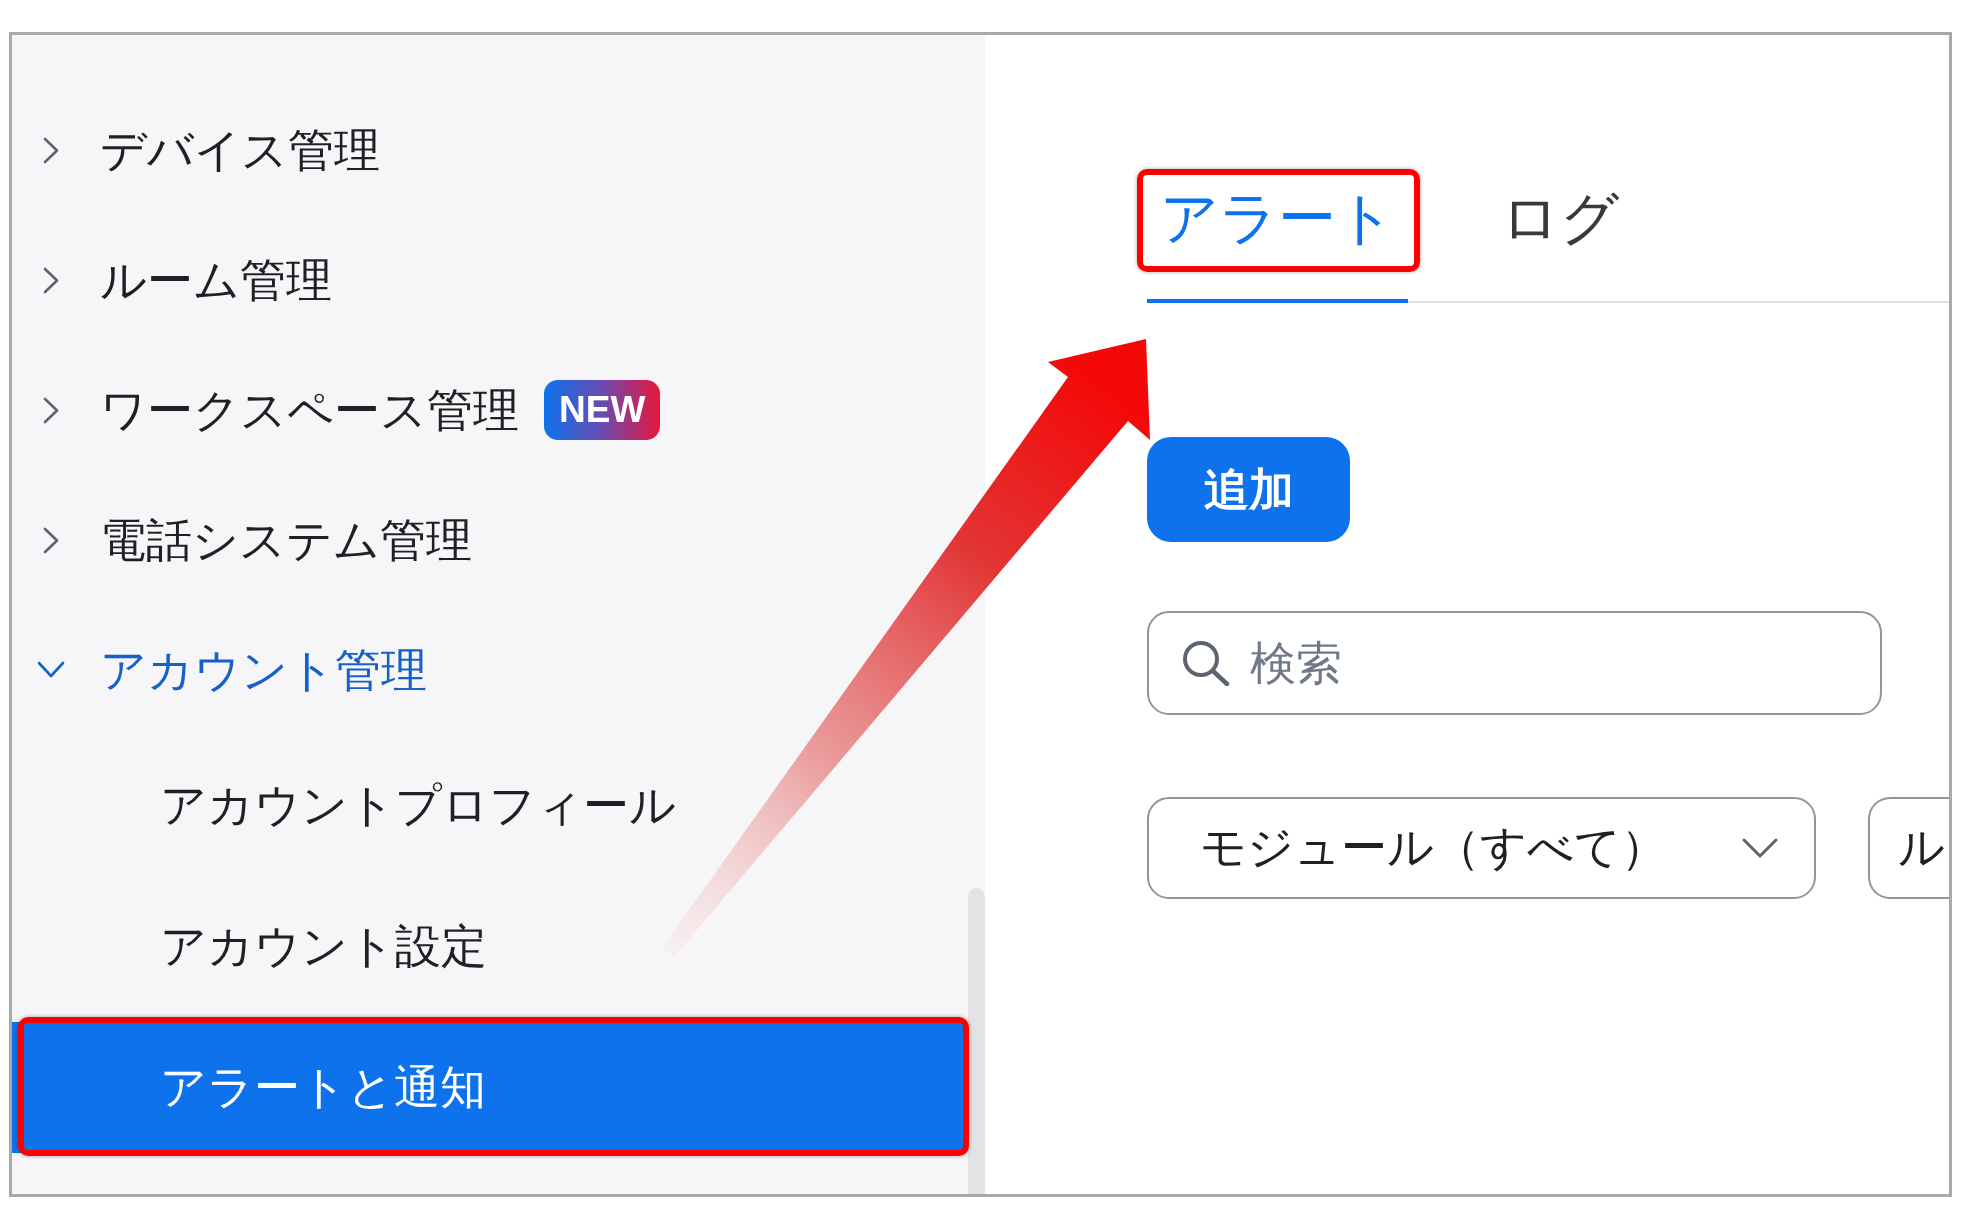 This screenshot has height=1218, width=1966. What do you see at coordinates (1514, 663) in the screenshot?
I see `search-field: 検索` at bounding box center [1514, 663].